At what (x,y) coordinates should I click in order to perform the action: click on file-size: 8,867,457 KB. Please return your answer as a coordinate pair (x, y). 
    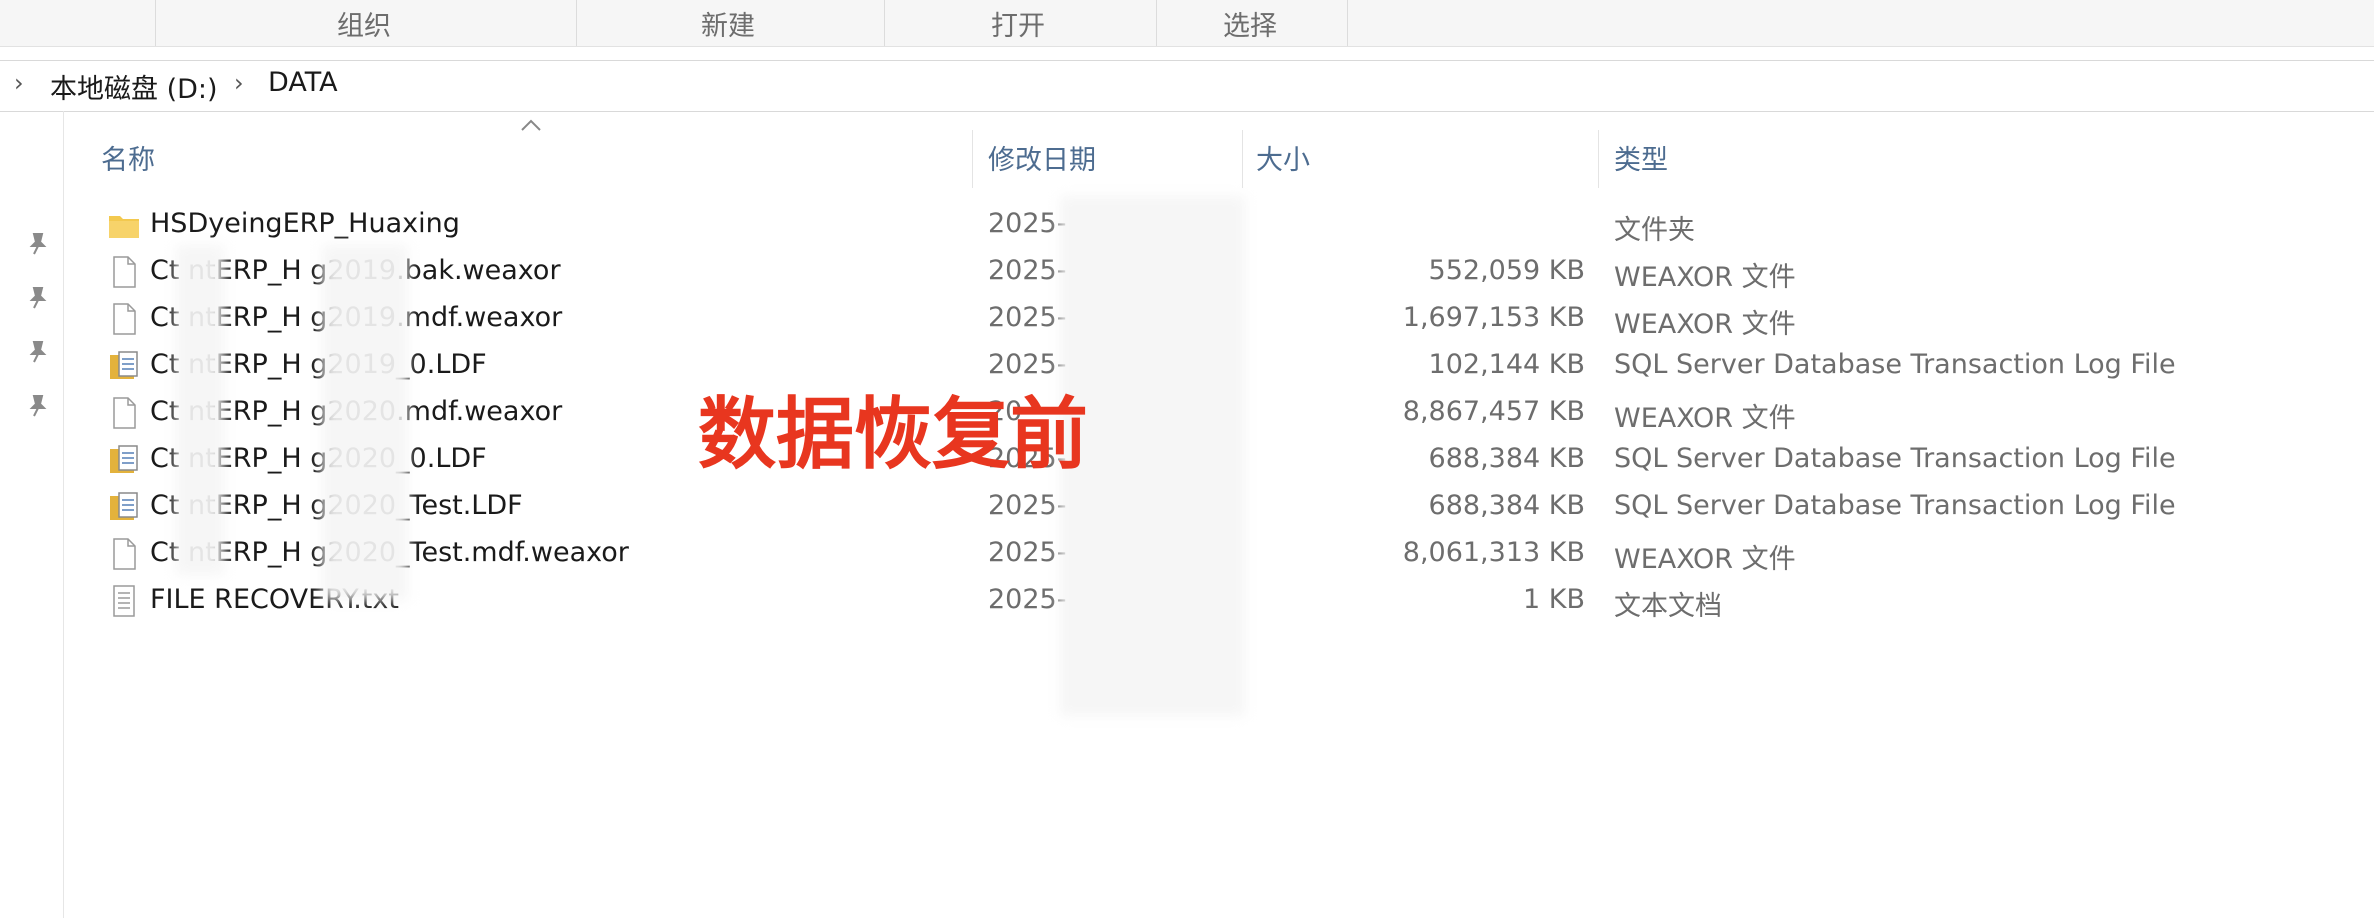
    Looking at the image, I should click on (1493, 411).